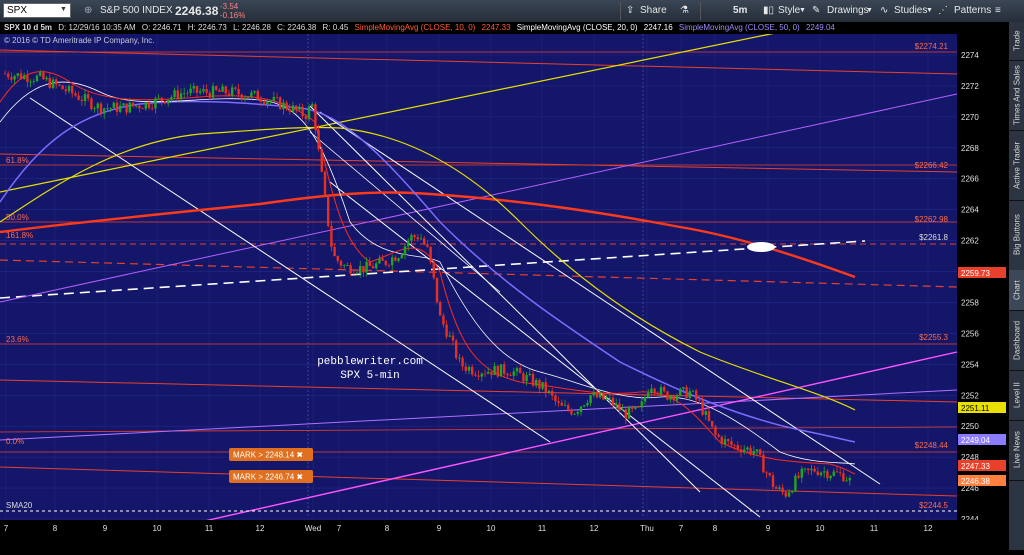  I want to click on alert-mark-label: MARK > 2246.74 ✖, so click(268, 477).